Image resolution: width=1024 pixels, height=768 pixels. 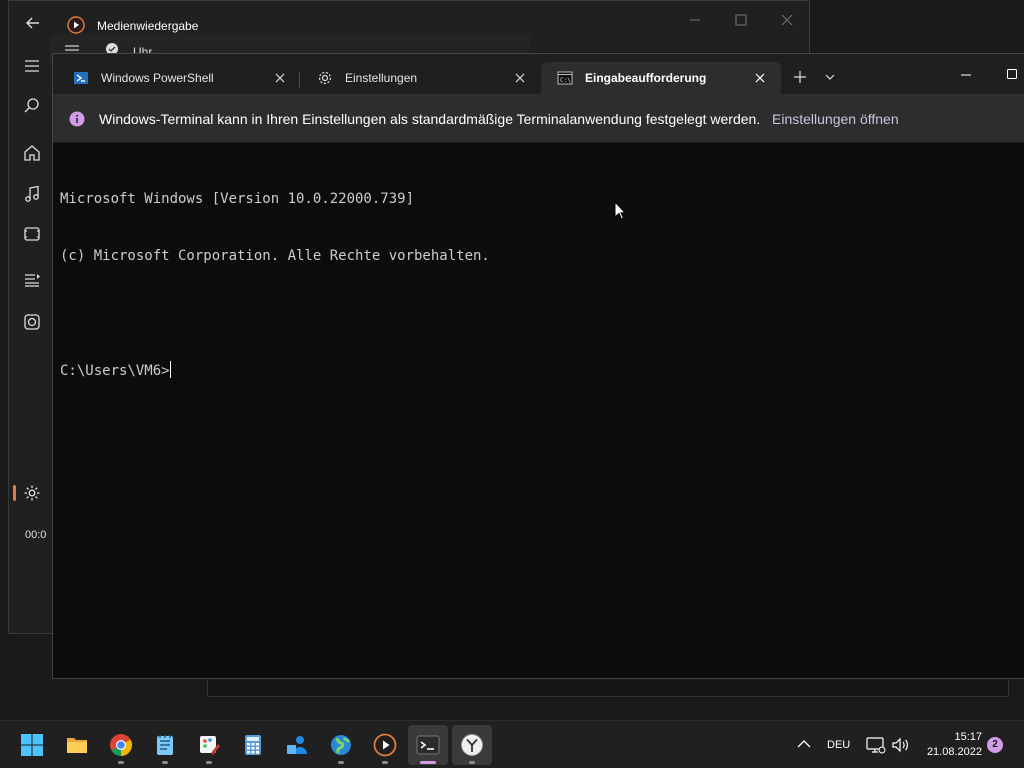 I want to click on show-hidden-icons-chevron-icon, so click(x=804, y=744).